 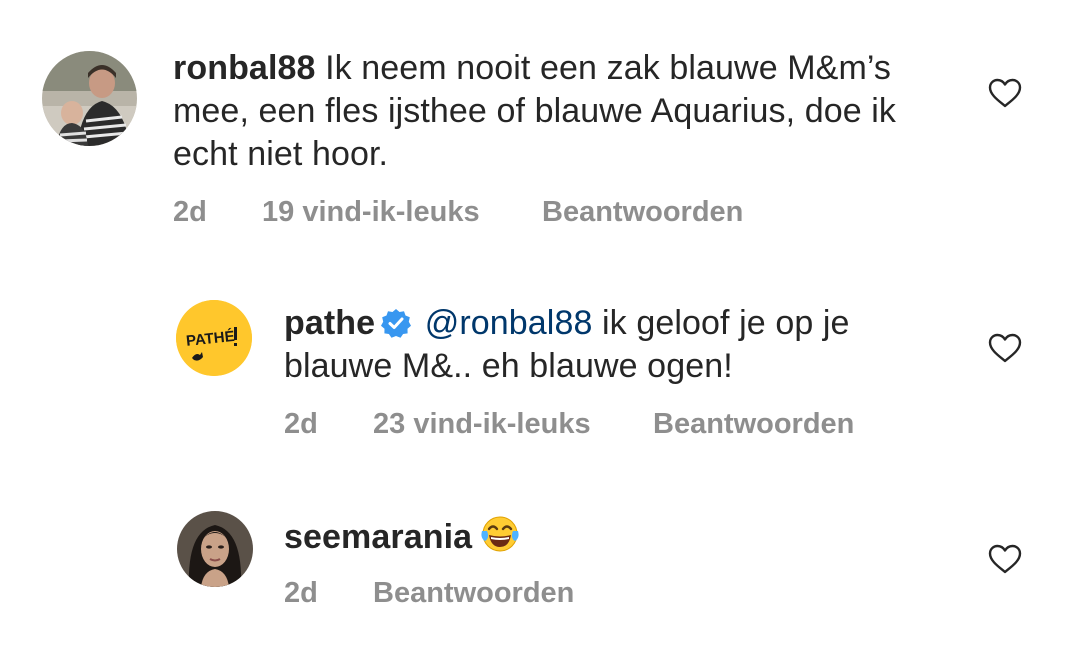 What do you see at coordinates (473, 593) in the screenshot?
I see `reply-button: Beantwoorden` at bounding box center [473, 593].